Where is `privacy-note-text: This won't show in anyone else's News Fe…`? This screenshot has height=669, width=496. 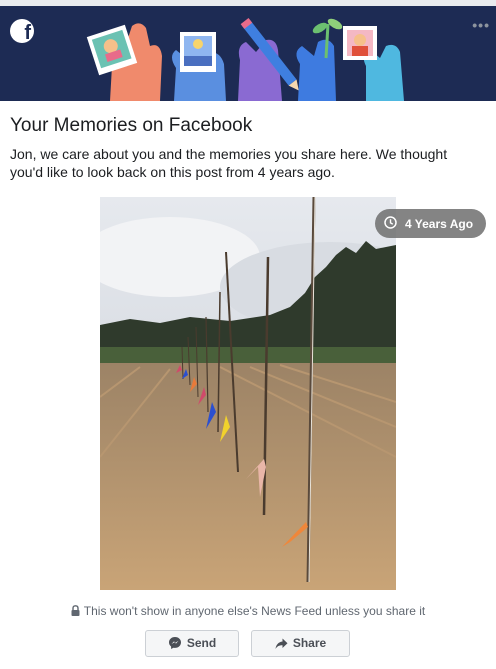
privacy-note-text: This won't show in anyone else's News Fe… is located at coordinates (254, 611).